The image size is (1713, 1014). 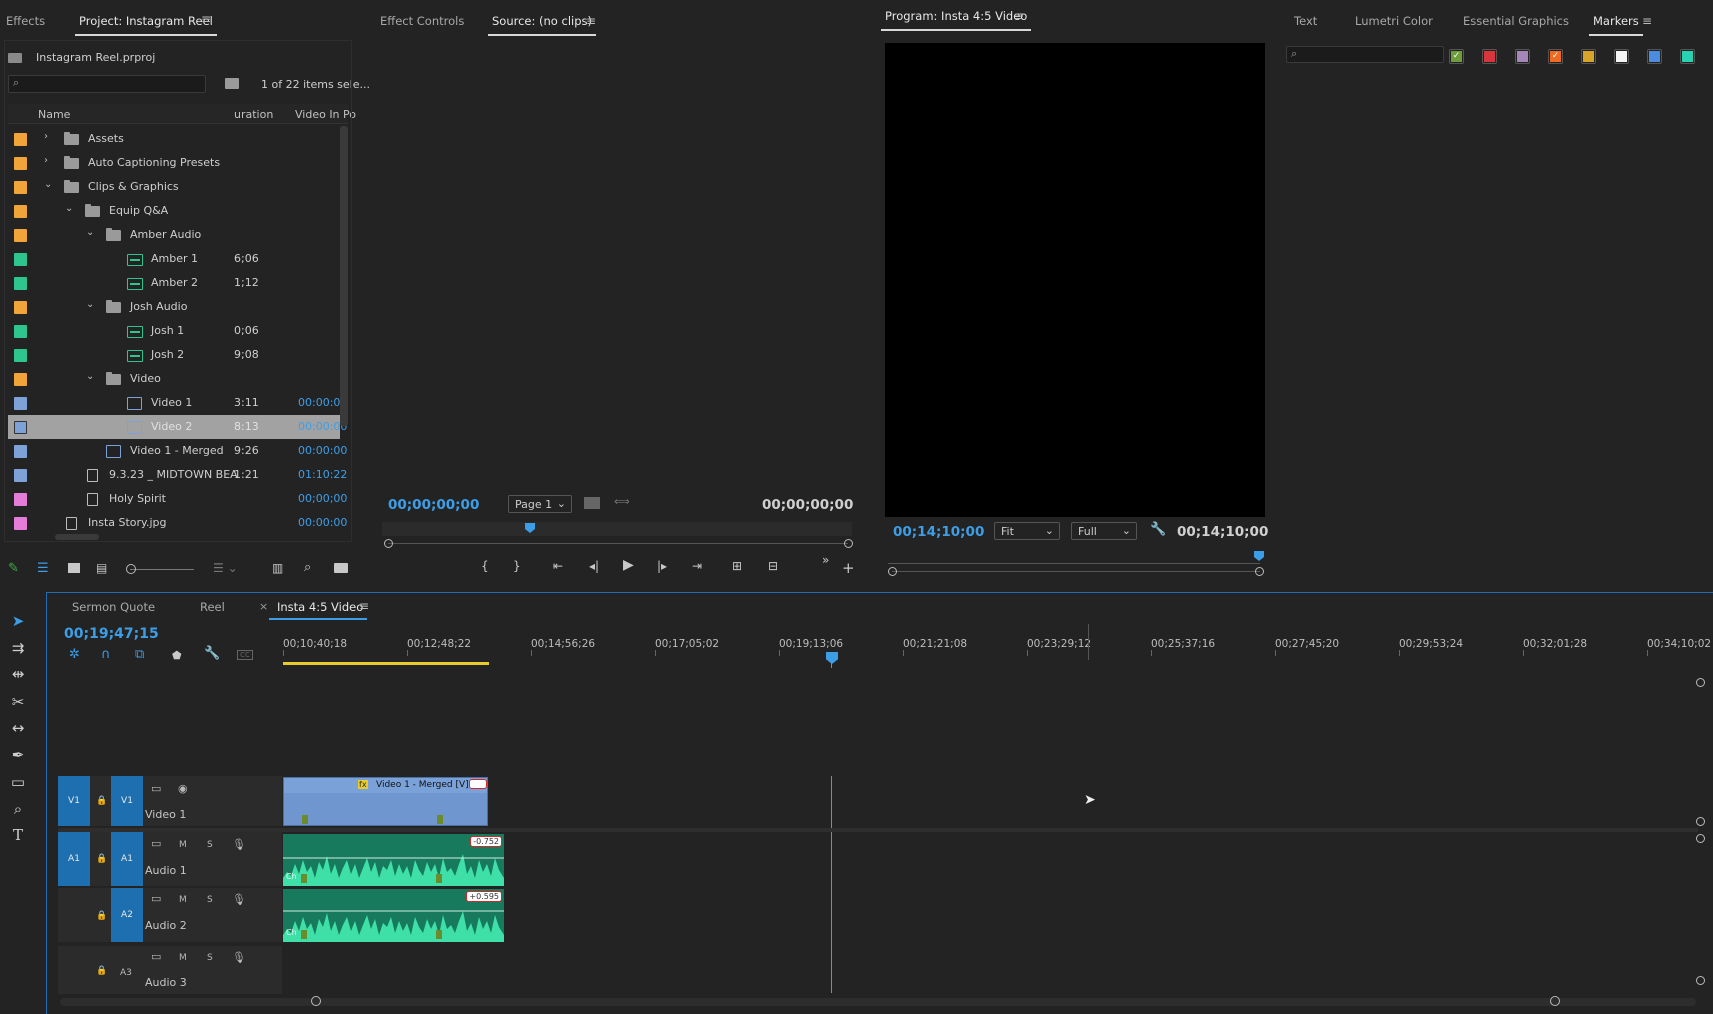 What do you see at coordinates (848, 568) in the screenshot?
I see `add-button-icon: +` at bounding box center [848, 568].